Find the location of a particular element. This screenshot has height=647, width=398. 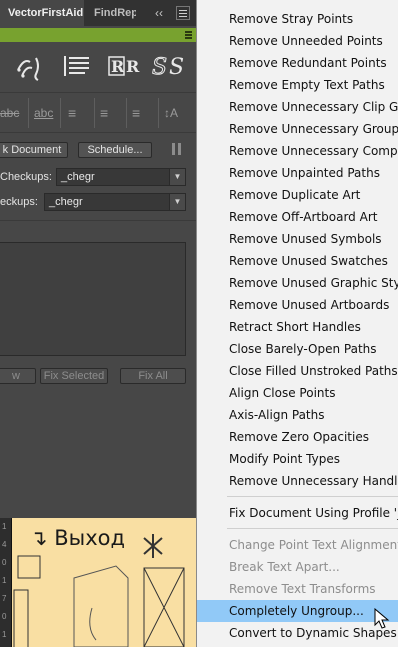

checkups-select-2: _chegr ▼ is located at coordinates (115, 202).